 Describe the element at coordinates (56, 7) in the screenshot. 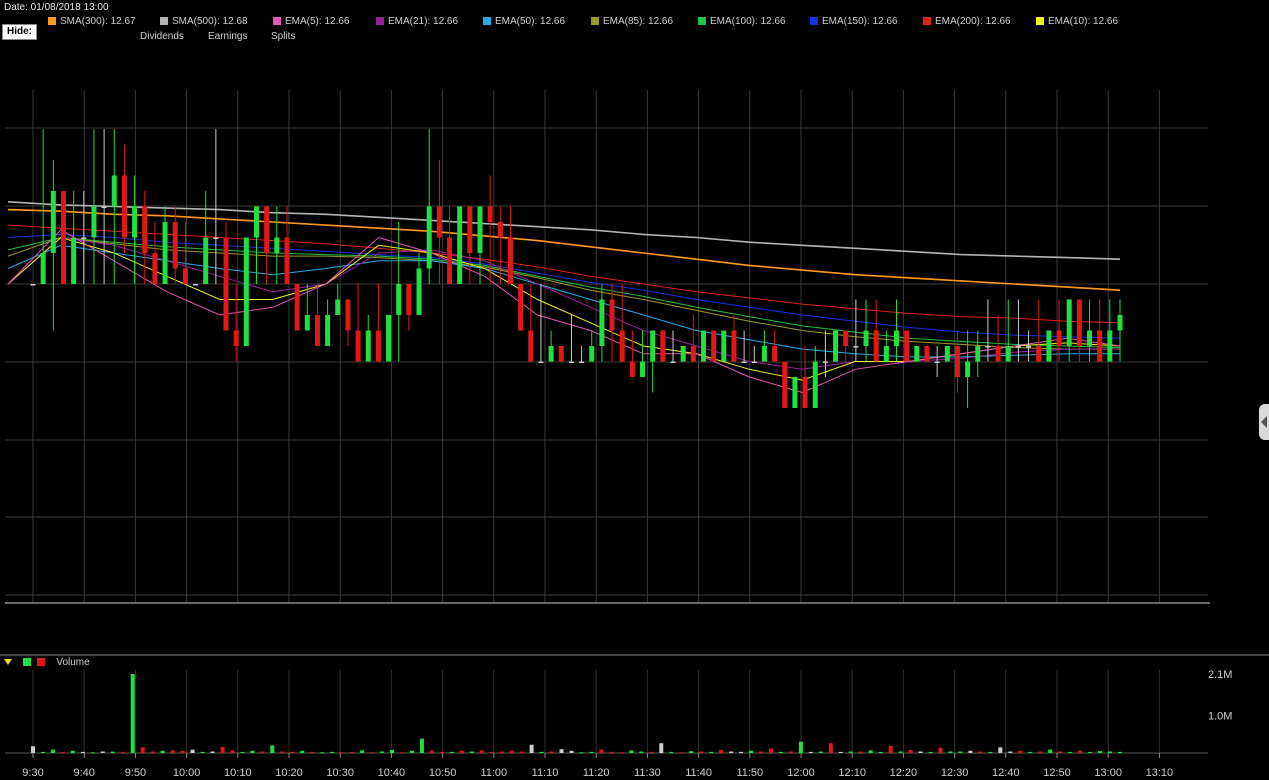

I see `date-label: Date: 01/08/2018 13:00` at that location.